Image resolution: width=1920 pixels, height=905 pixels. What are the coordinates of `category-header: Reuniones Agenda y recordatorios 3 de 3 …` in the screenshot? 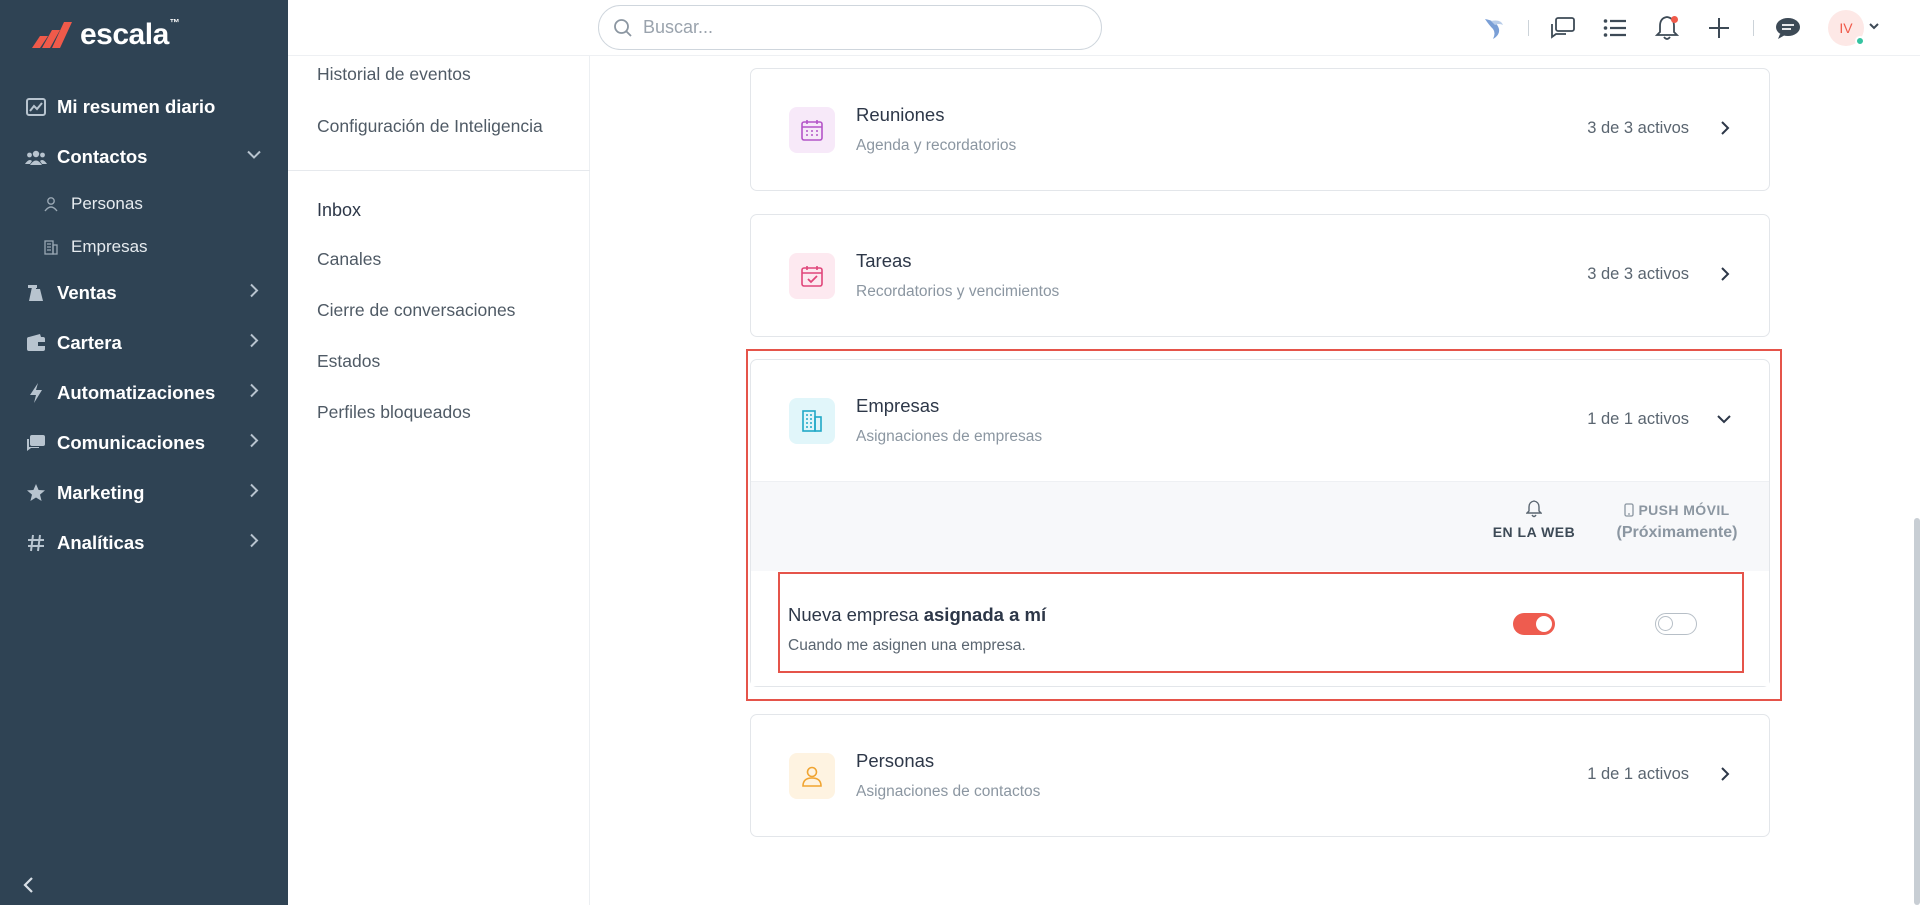 It's located at (1260, 129).